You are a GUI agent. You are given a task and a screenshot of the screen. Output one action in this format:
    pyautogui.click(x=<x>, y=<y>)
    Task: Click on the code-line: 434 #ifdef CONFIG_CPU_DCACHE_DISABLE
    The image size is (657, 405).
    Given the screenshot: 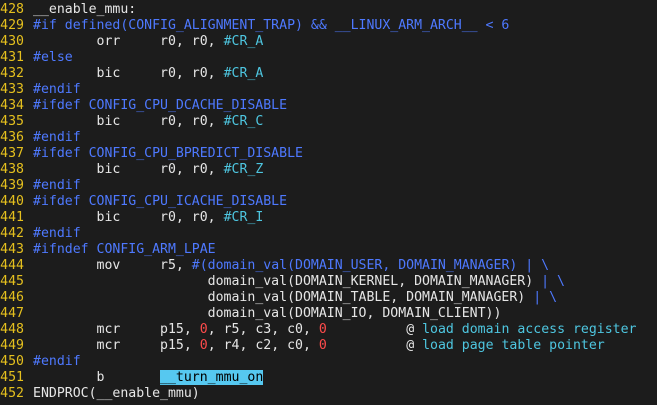 What is the action you would take?
    pyautogui.click(x=328, y=106)
    